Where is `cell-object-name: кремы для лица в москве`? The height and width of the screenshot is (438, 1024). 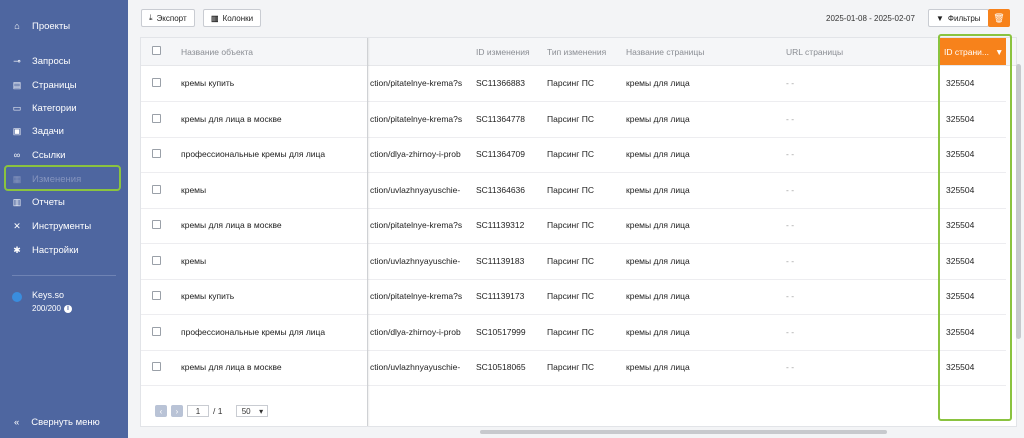
cell-object-name: кремы для лица в москве is located at coordinates (231, 225).